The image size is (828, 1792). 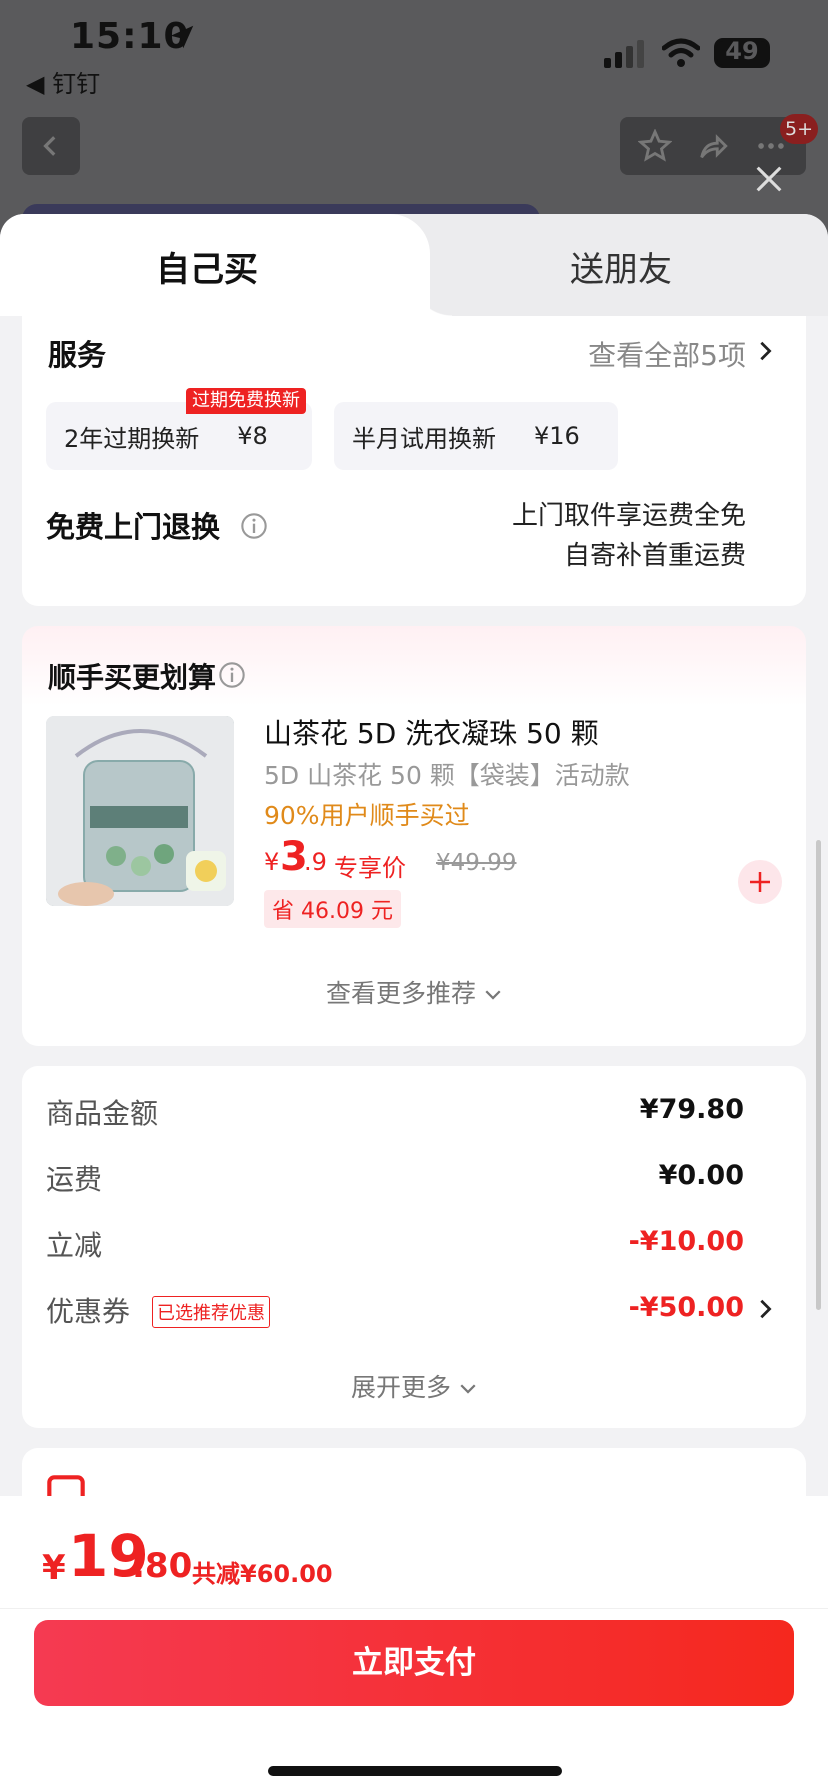 What do you see at coordinates (63, 81) in the screenshot?
I see `back-to-app-link: ◀ 钉钉` at bounding box center [63, 81].